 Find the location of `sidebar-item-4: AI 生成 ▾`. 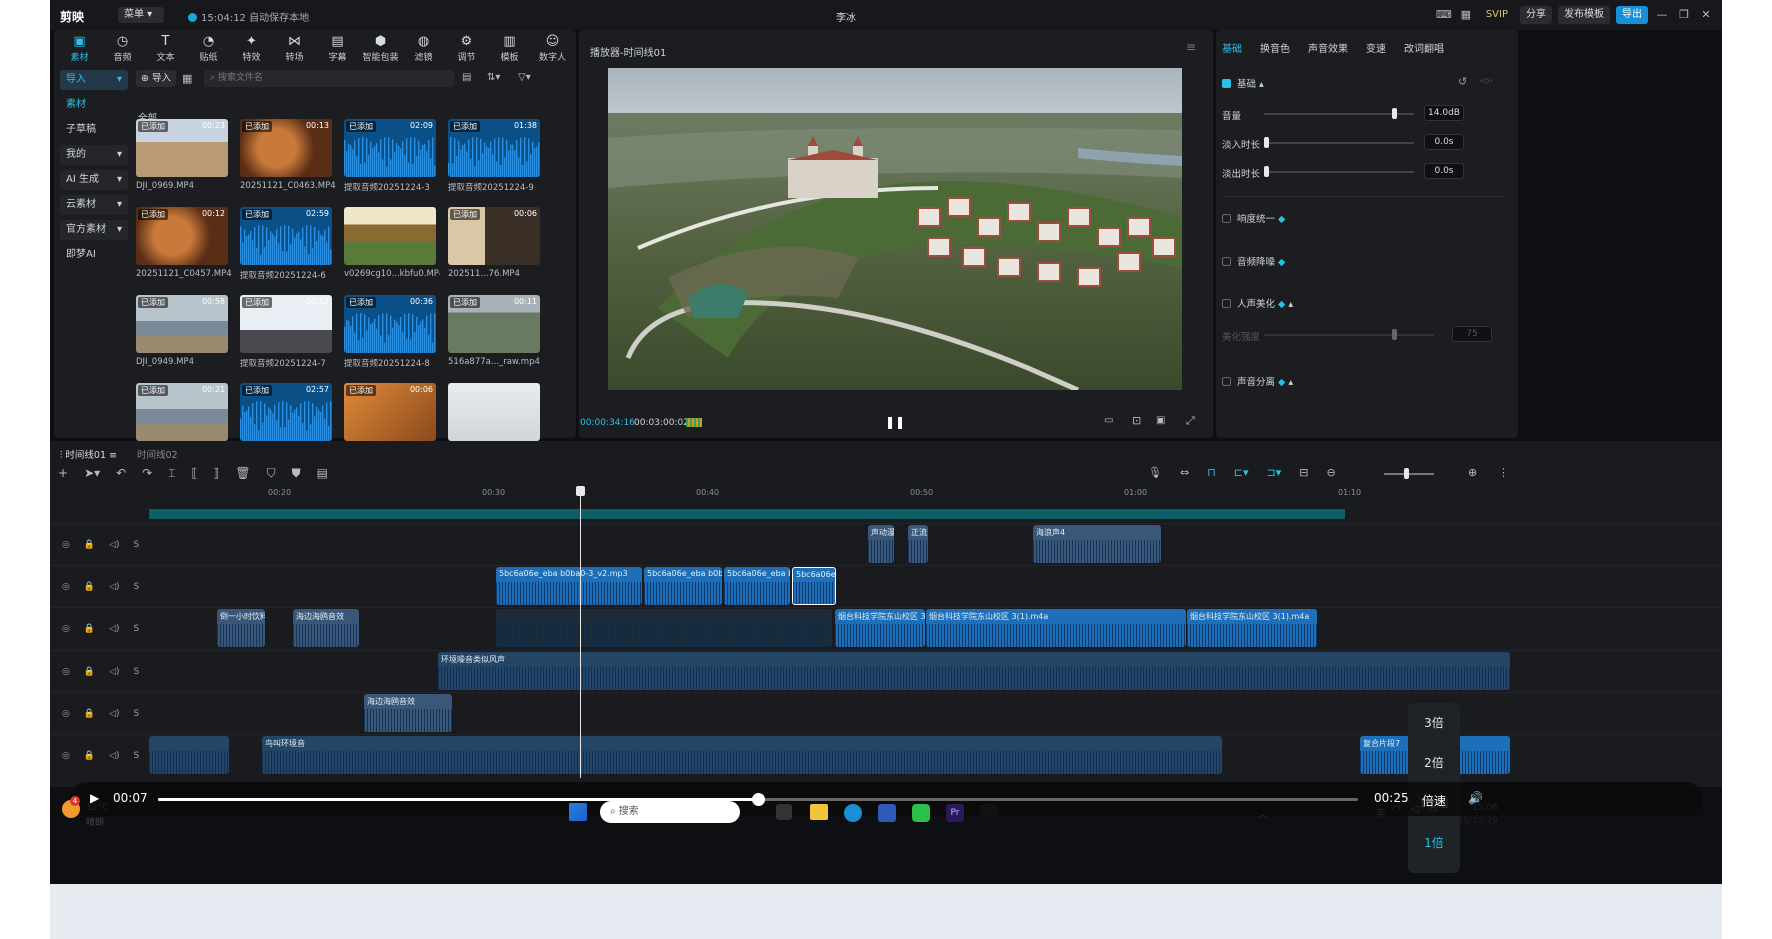

sidebar-item-4: AI 生成 ▾ is located at coordinates (94, 180).